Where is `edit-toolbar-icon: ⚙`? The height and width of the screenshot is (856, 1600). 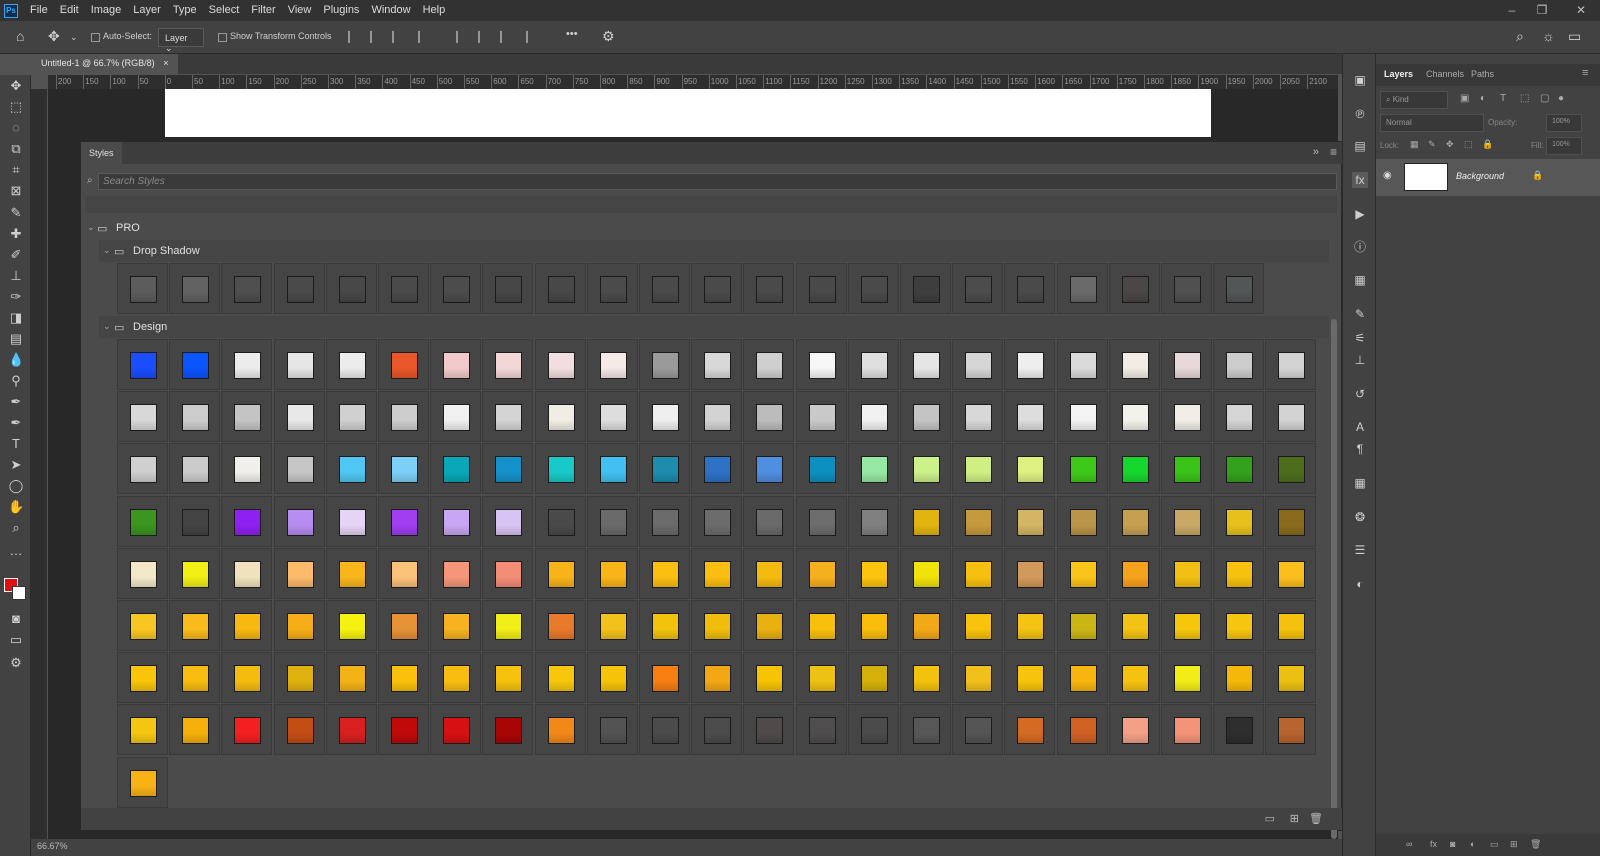
edit-toolbar-icon: ⚙ is located at coordinates (16, 663).